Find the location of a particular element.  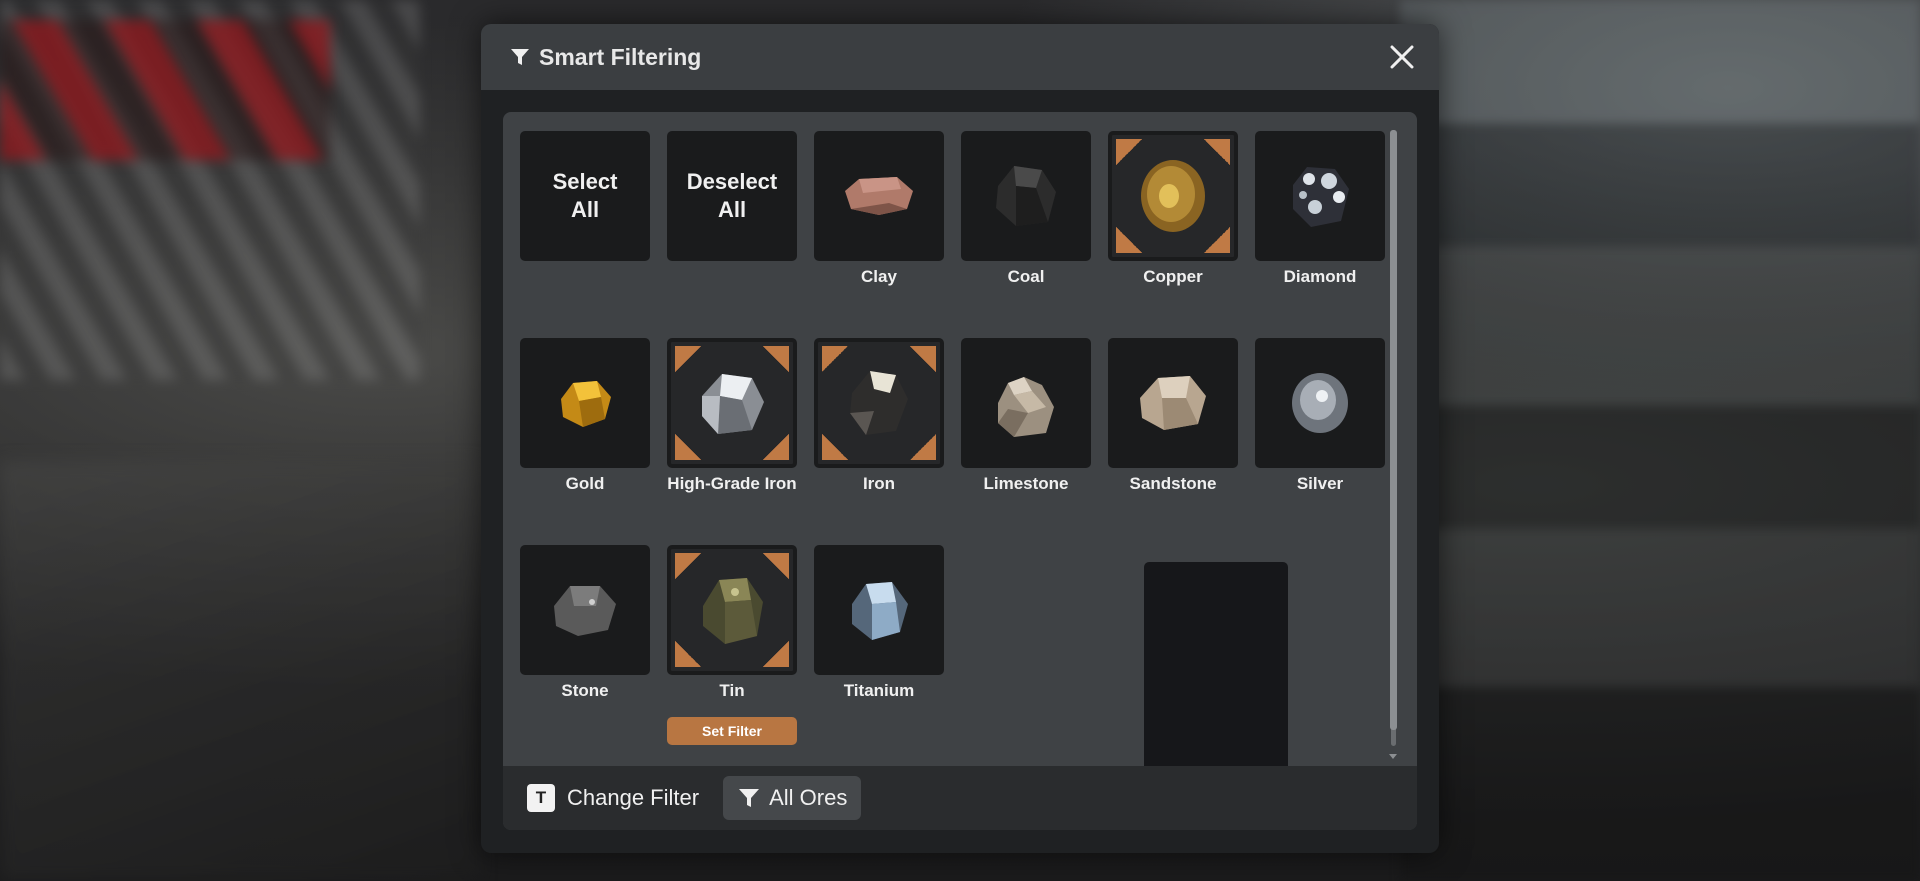

ore-label: Silver is located at coordinates (1320, 483).